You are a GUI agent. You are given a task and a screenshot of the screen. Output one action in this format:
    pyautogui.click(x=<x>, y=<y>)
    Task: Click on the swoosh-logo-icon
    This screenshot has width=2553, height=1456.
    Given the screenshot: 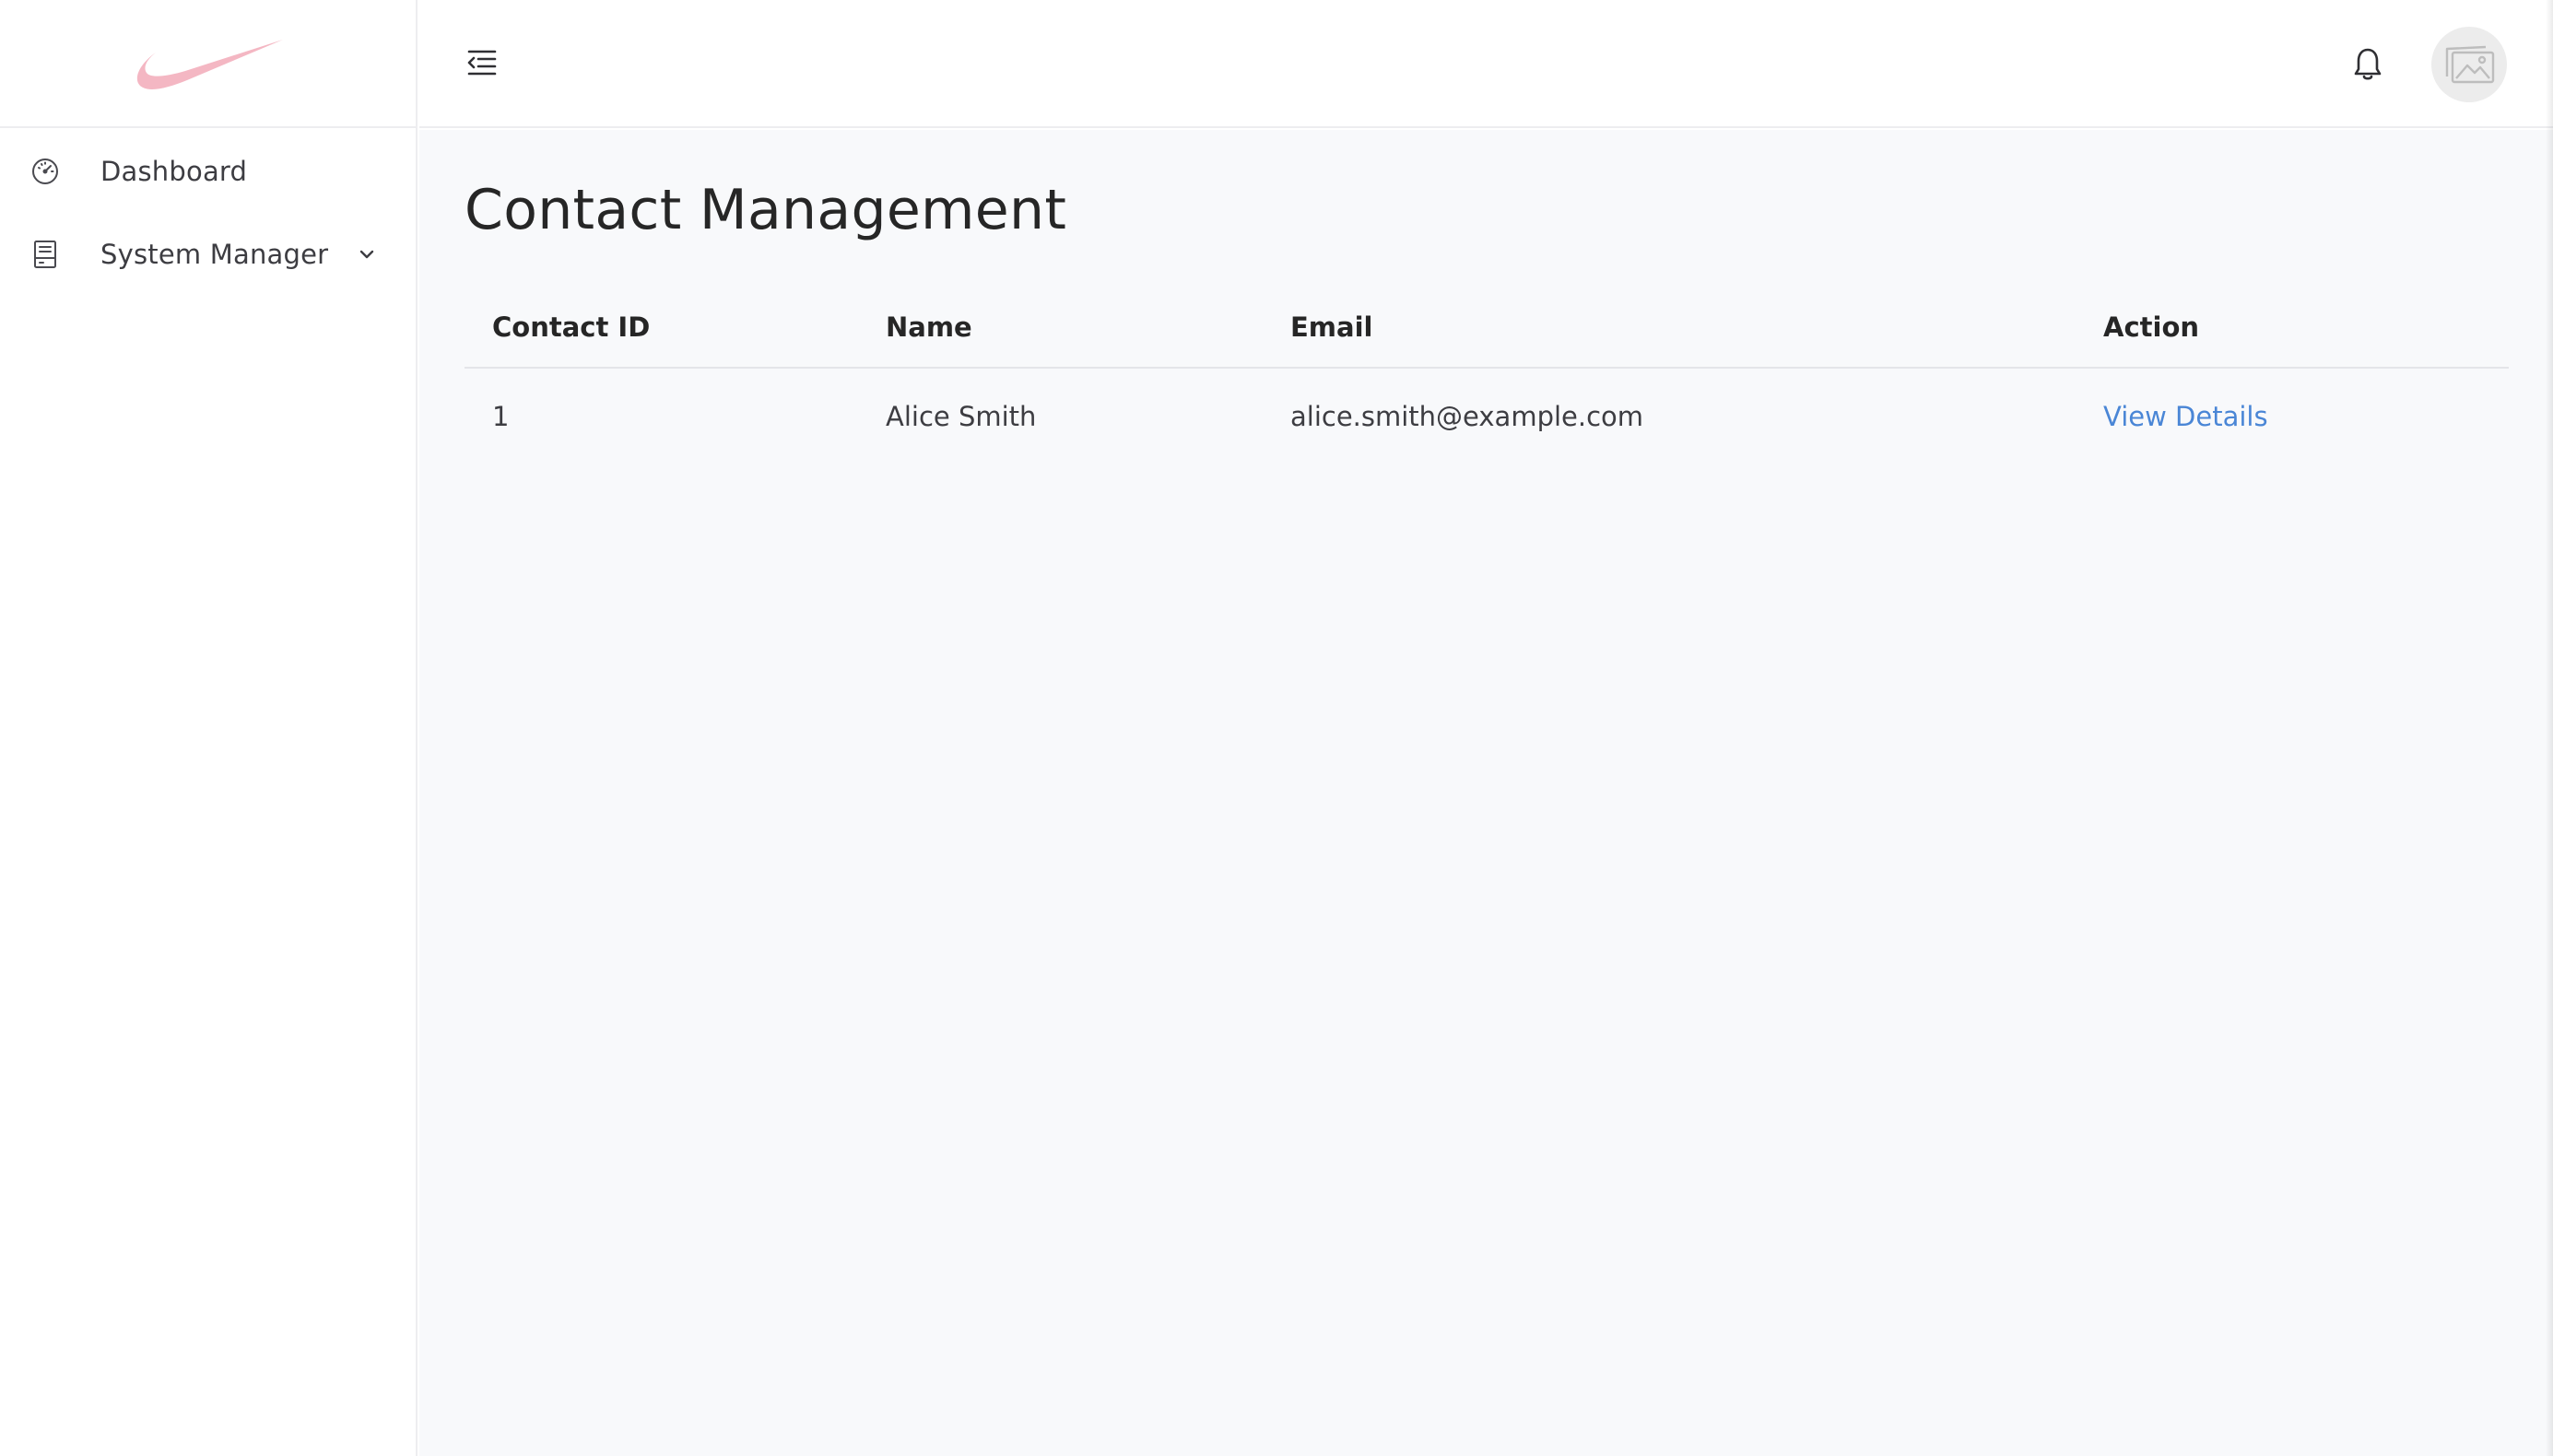 What is the action you would take?
    pyautogui.click(x=209, y=64)
    